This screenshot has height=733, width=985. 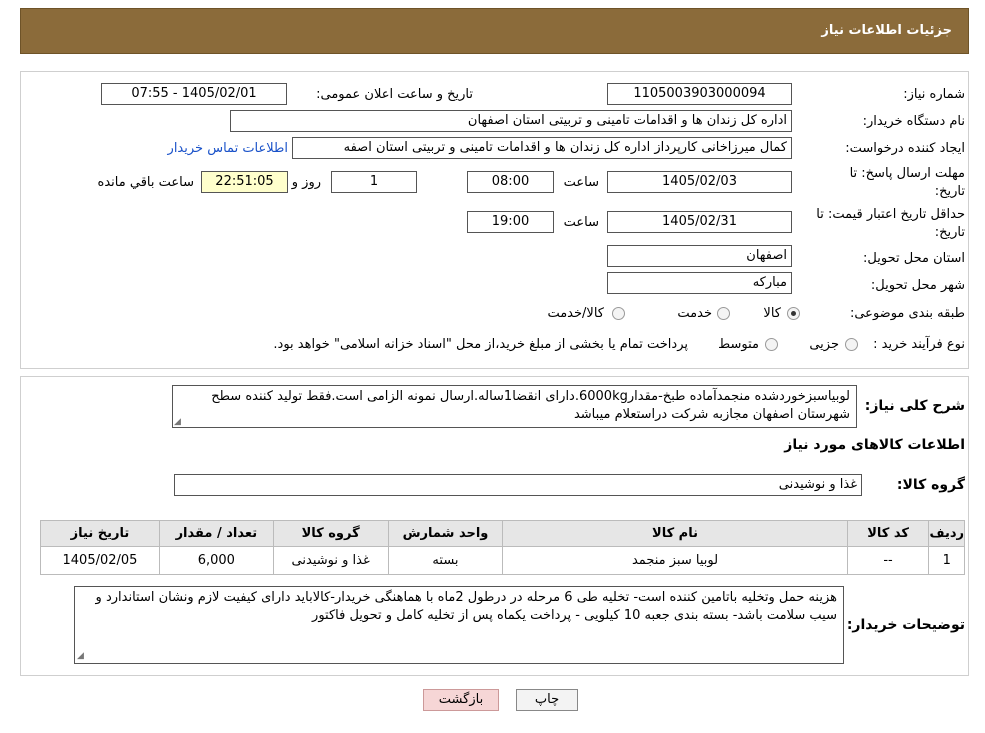 What do you see at coordinates (949, 191) in the screenshot?
I see `reply-deadline-label-2: تاریخ:` at bounding box center [949, 191].